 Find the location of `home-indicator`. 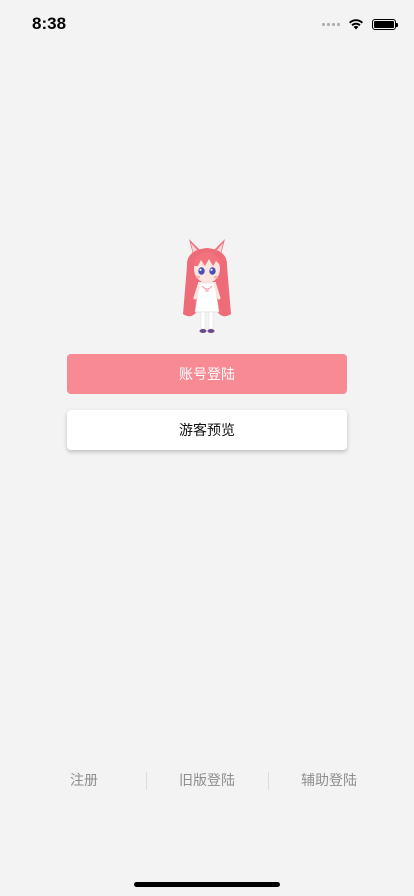

home-indicator is located at coordinates (207, 884).